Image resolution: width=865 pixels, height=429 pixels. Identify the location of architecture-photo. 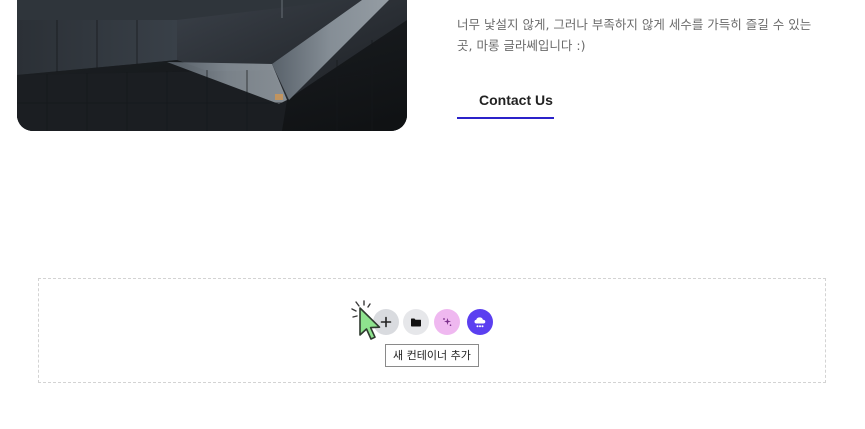
(212, 65).